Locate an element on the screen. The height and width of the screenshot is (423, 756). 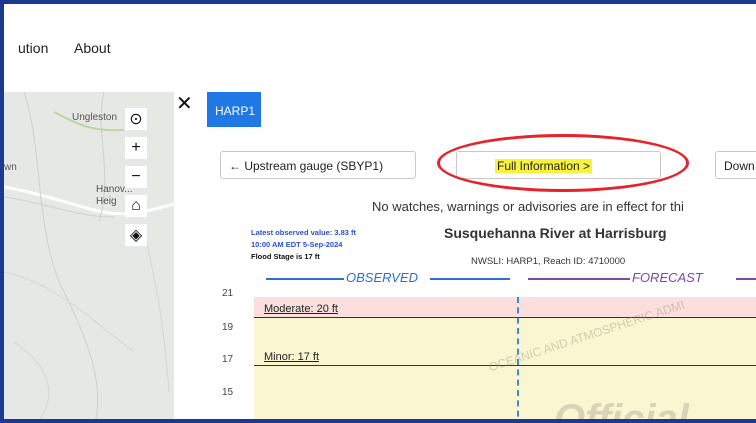
legend-observed: OBSERVED is located at coordinates (382, 277).